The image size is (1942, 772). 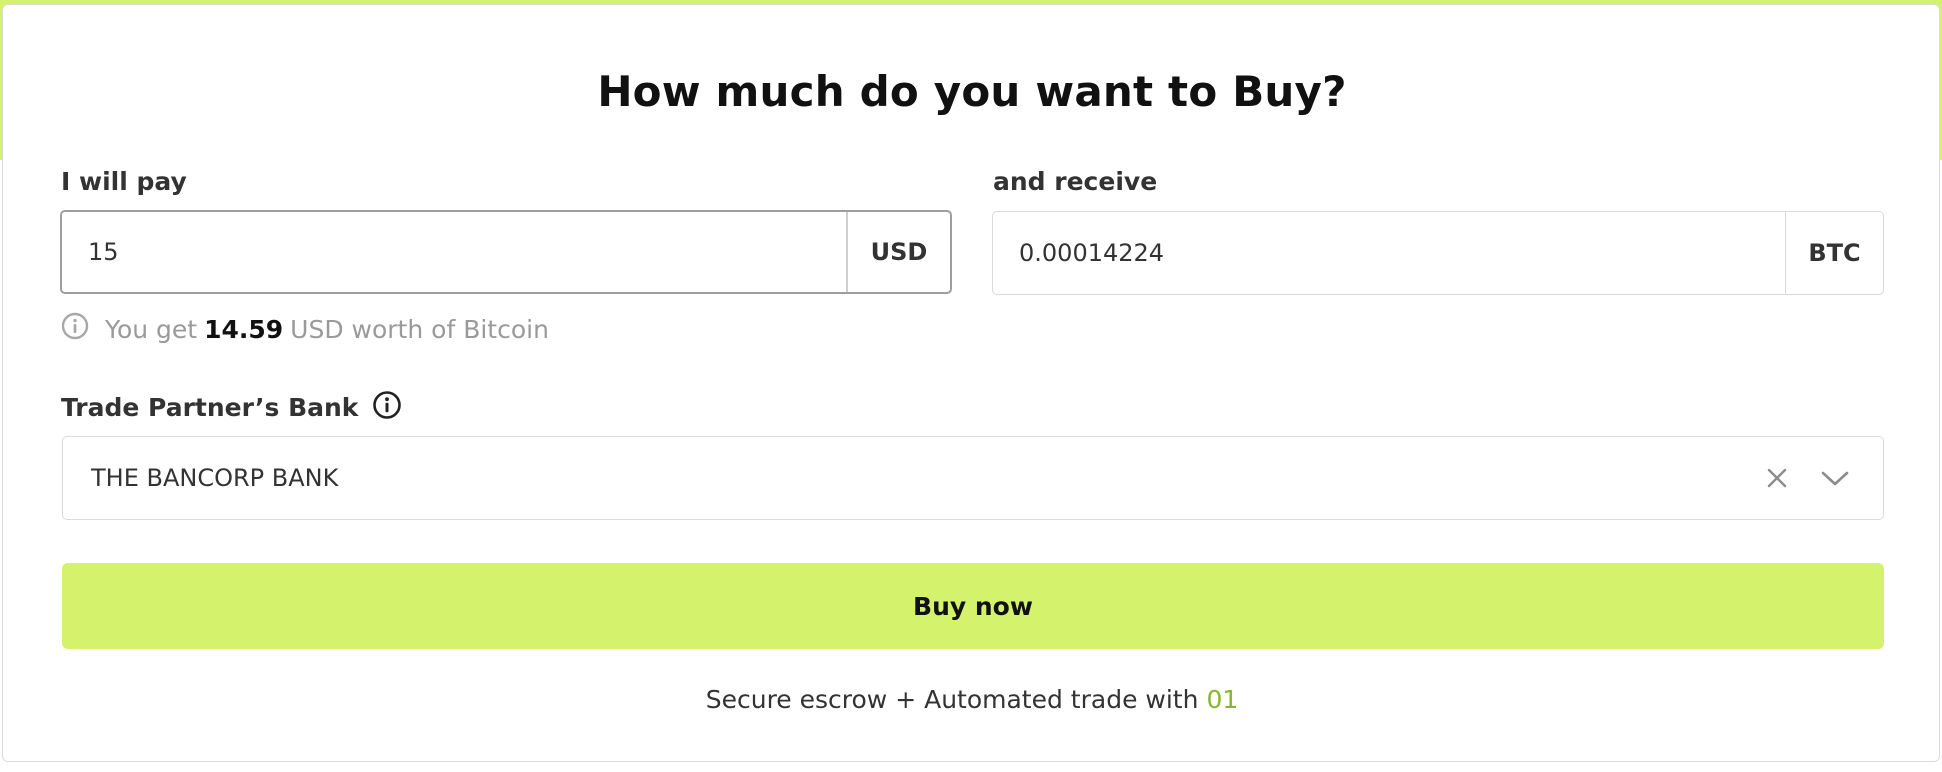 I want to click on info-icon, so click(x=75, y=329).